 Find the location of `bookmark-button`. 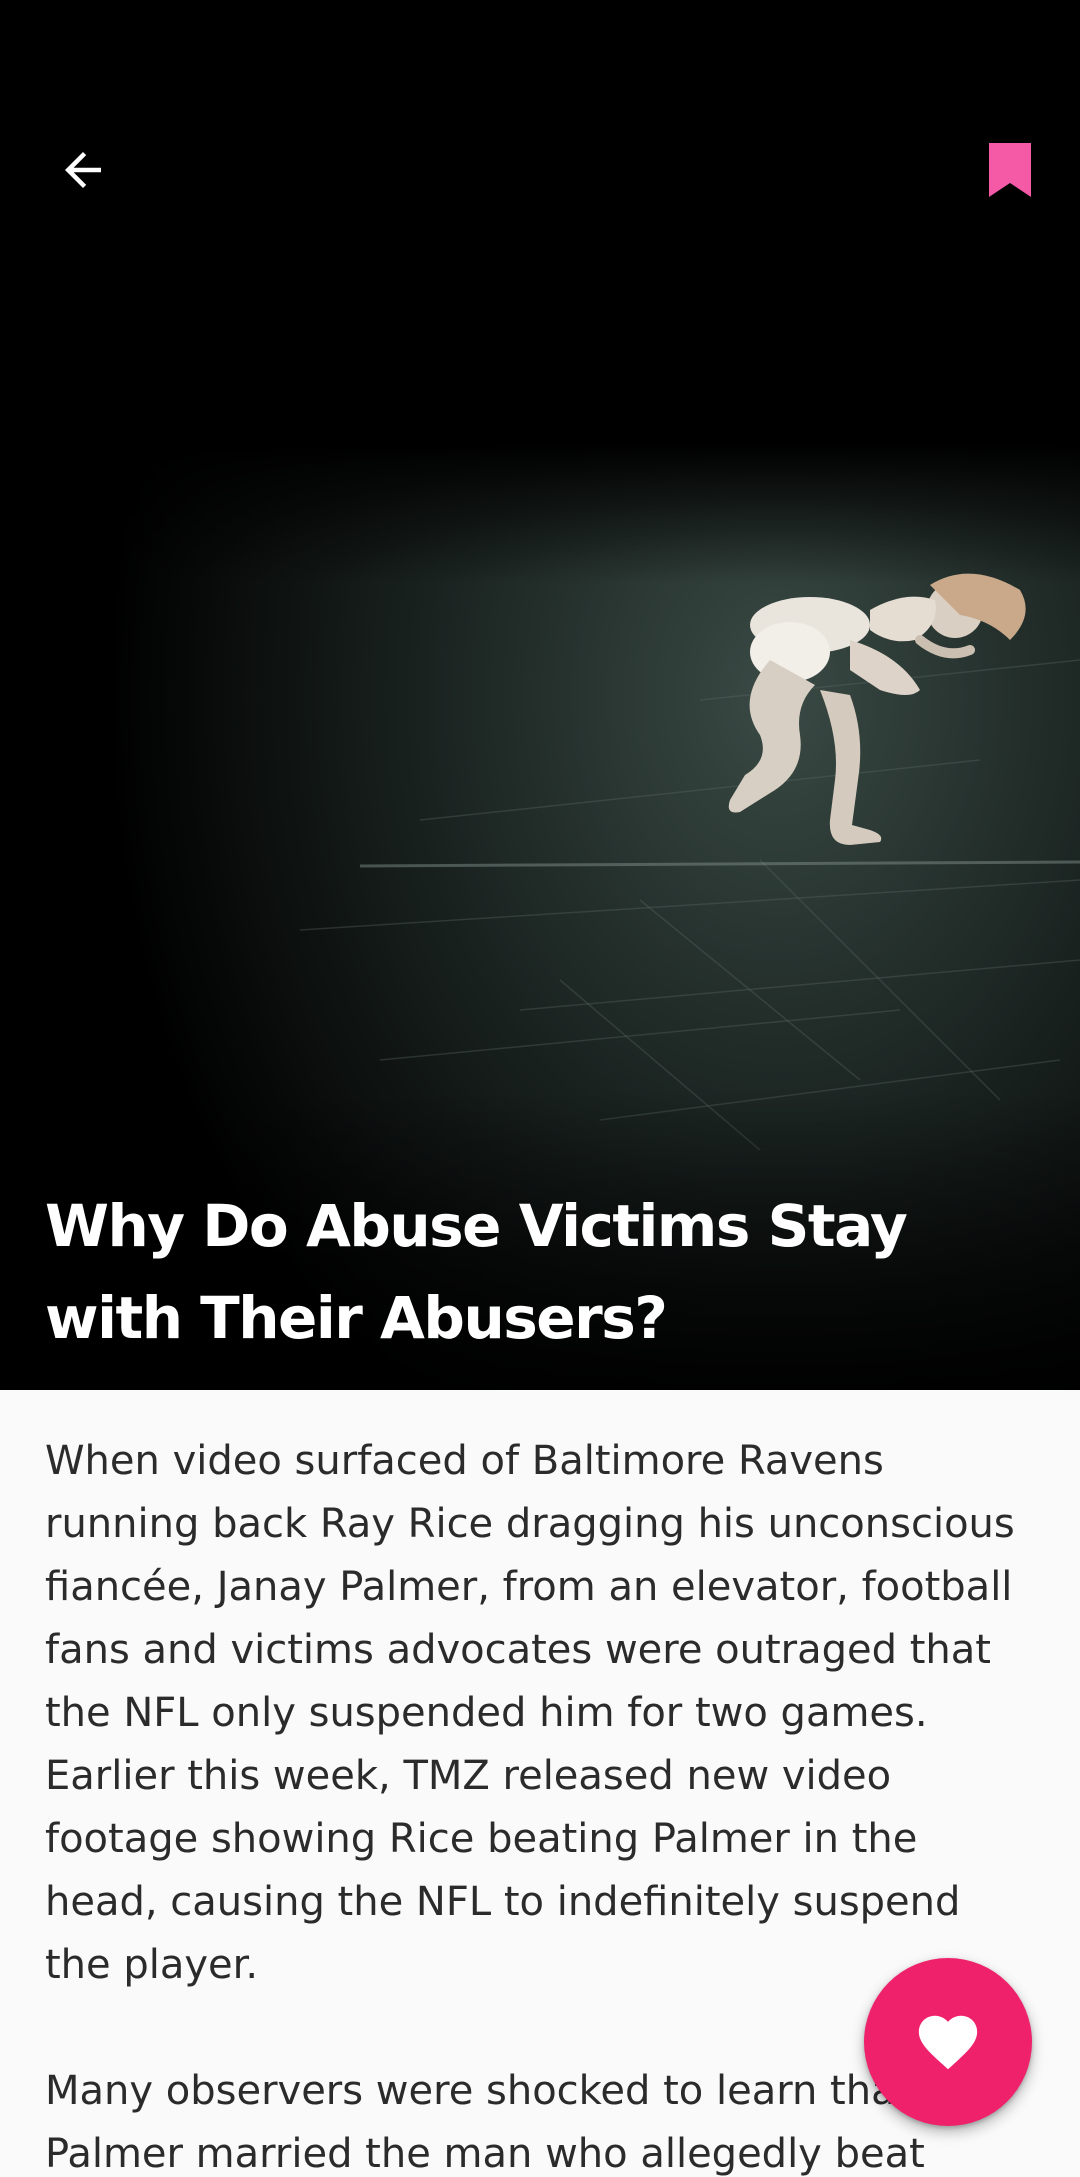

bookmark-button is located at coordinates (1010, 170).